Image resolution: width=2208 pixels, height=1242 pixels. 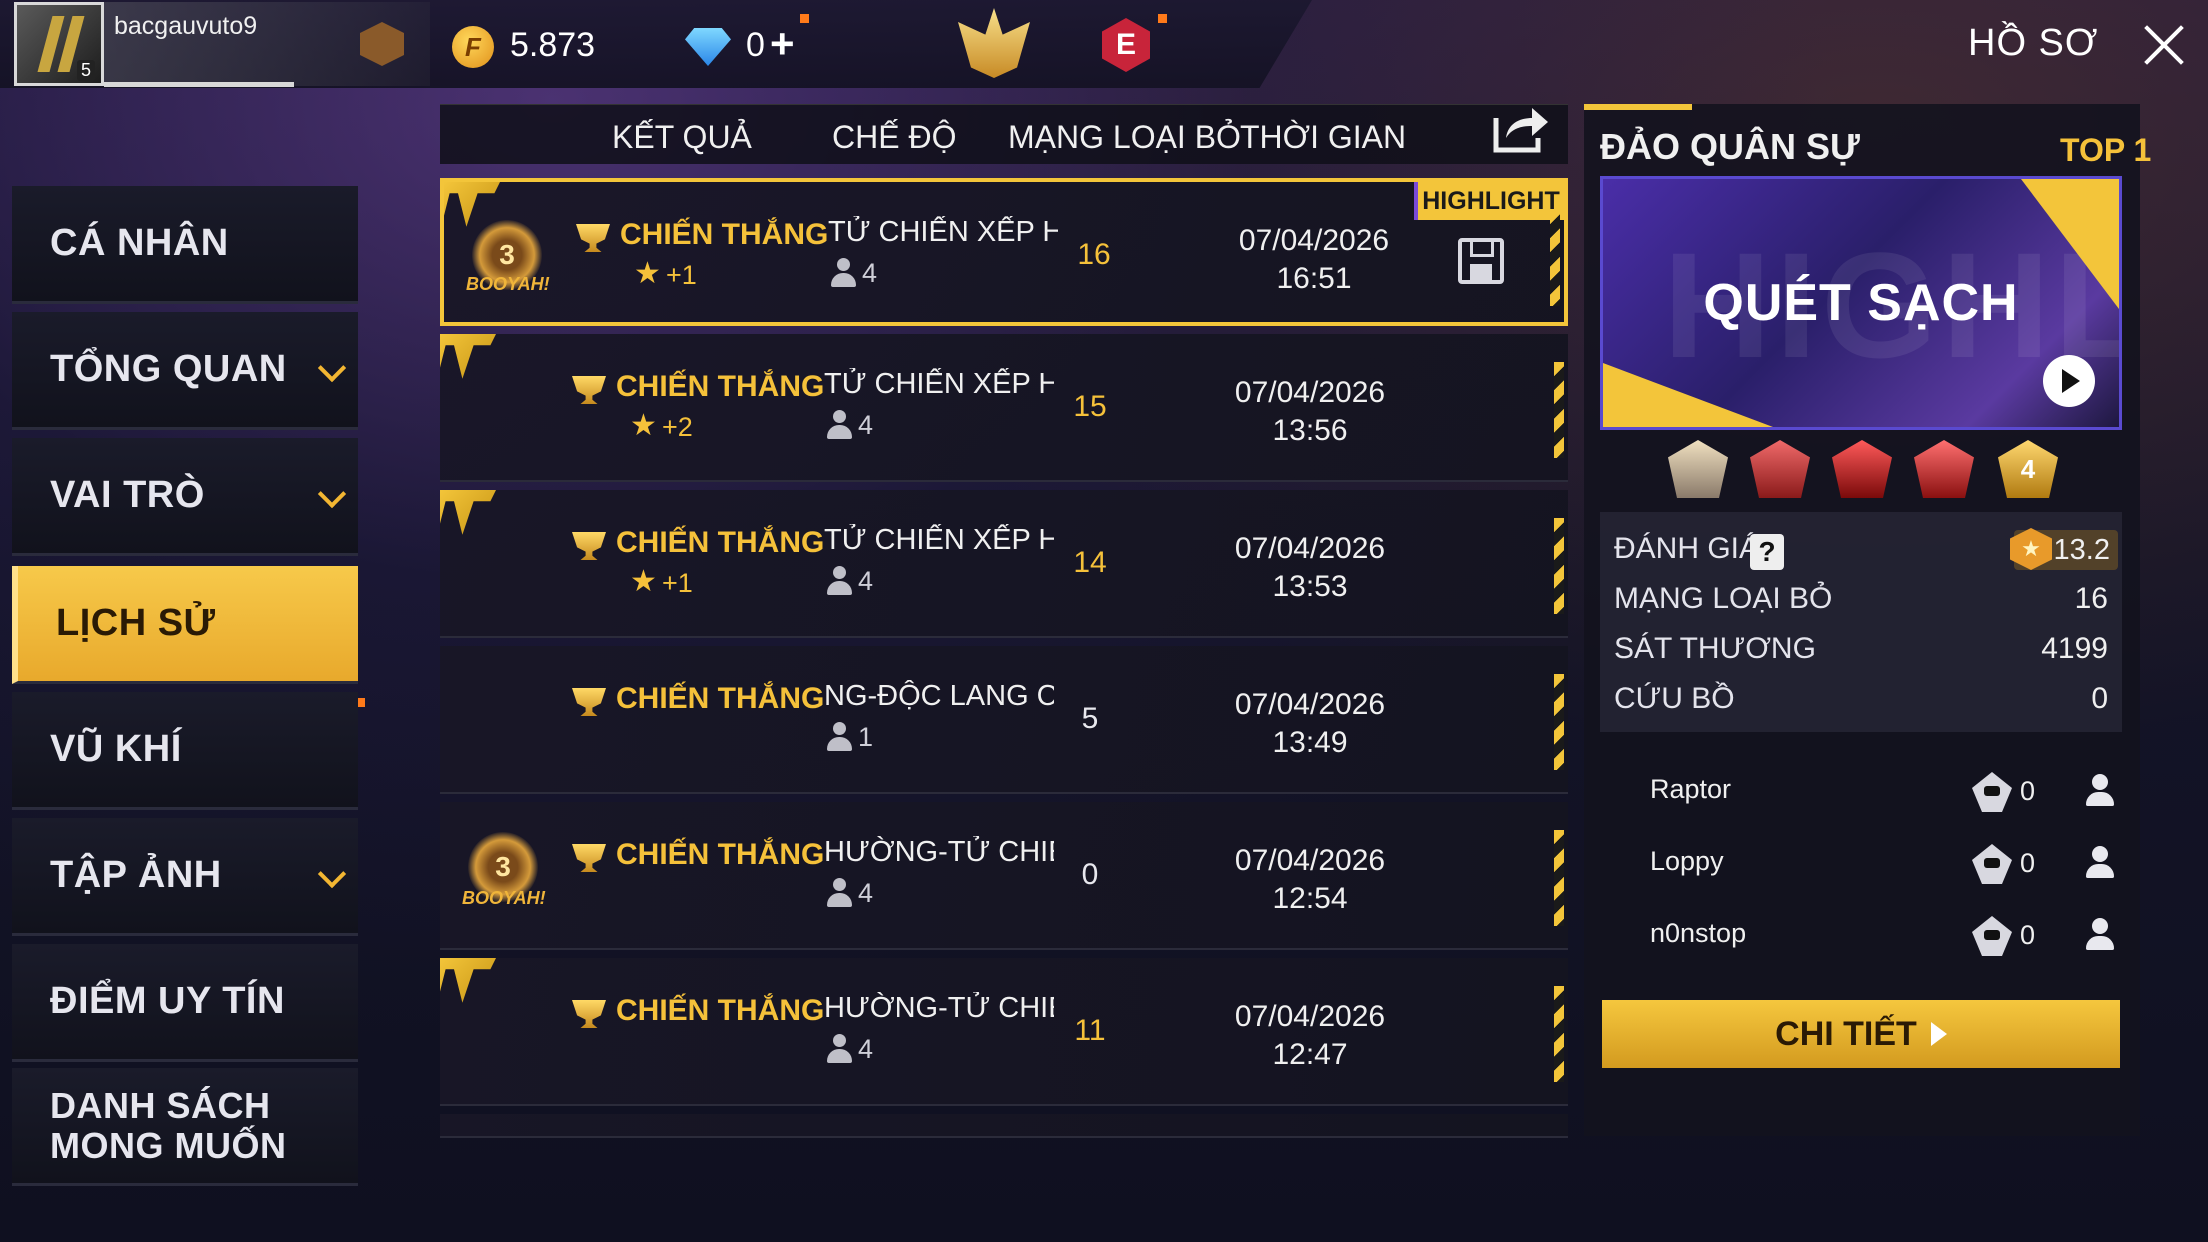 I want to click on match-clock: 16:51, so click(x=1314, y=278).